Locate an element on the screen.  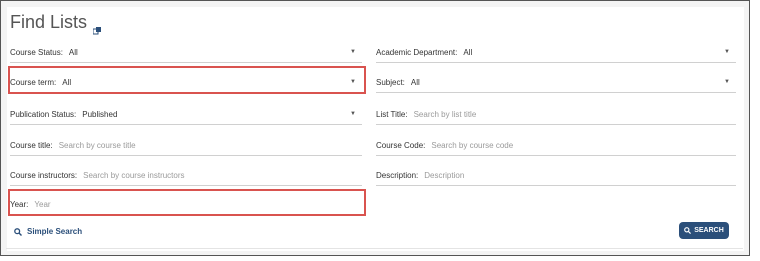
simple-search-link: Simple Search is located at coordinates (48, 231).